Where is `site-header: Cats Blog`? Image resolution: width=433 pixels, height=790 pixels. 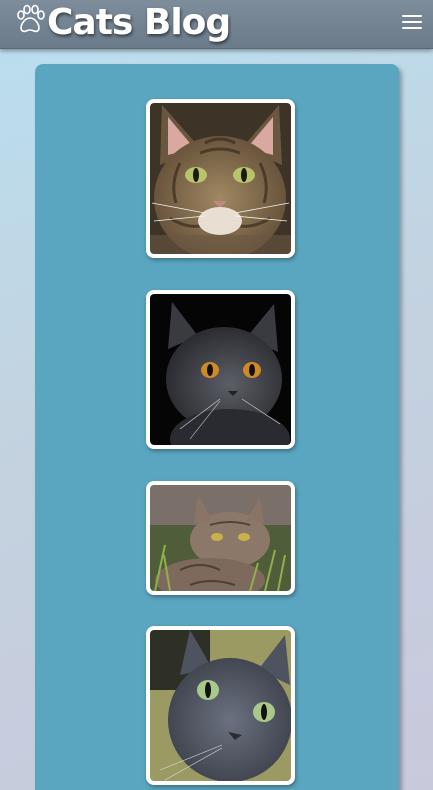 site-header: Cats Blog is located at coordinates (216, 24).